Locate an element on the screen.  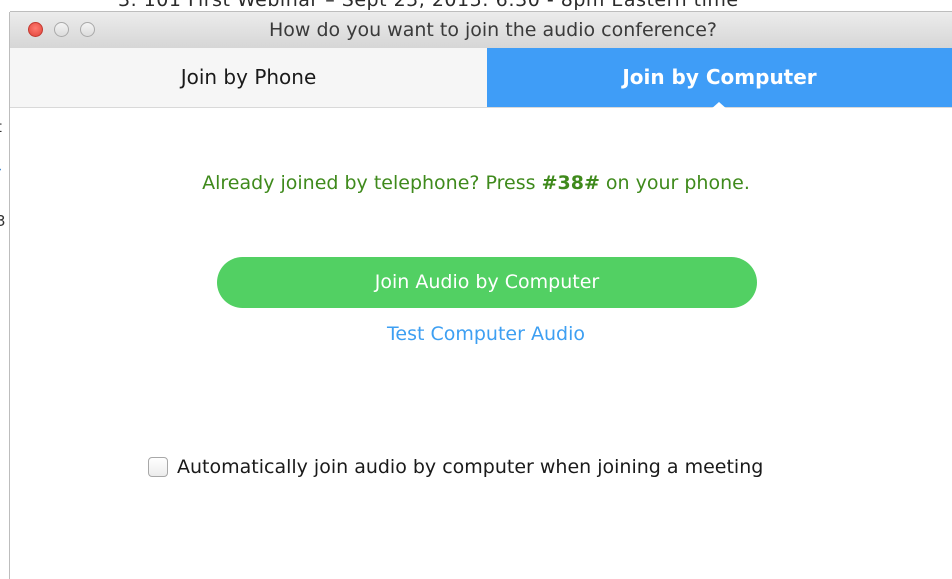
join-audio-by-computer-button: Join Audio by Computer is located at coordinates (487, 282).